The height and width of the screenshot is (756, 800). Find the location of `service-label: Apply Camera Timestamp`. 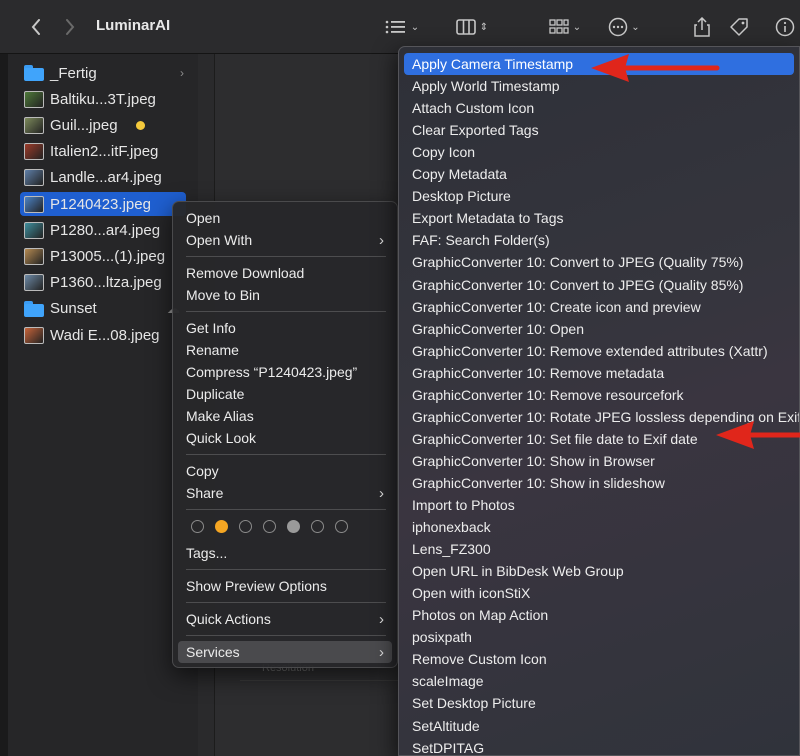

service-label: Apply Camera Timestamp is located at coordinates (493, 64).